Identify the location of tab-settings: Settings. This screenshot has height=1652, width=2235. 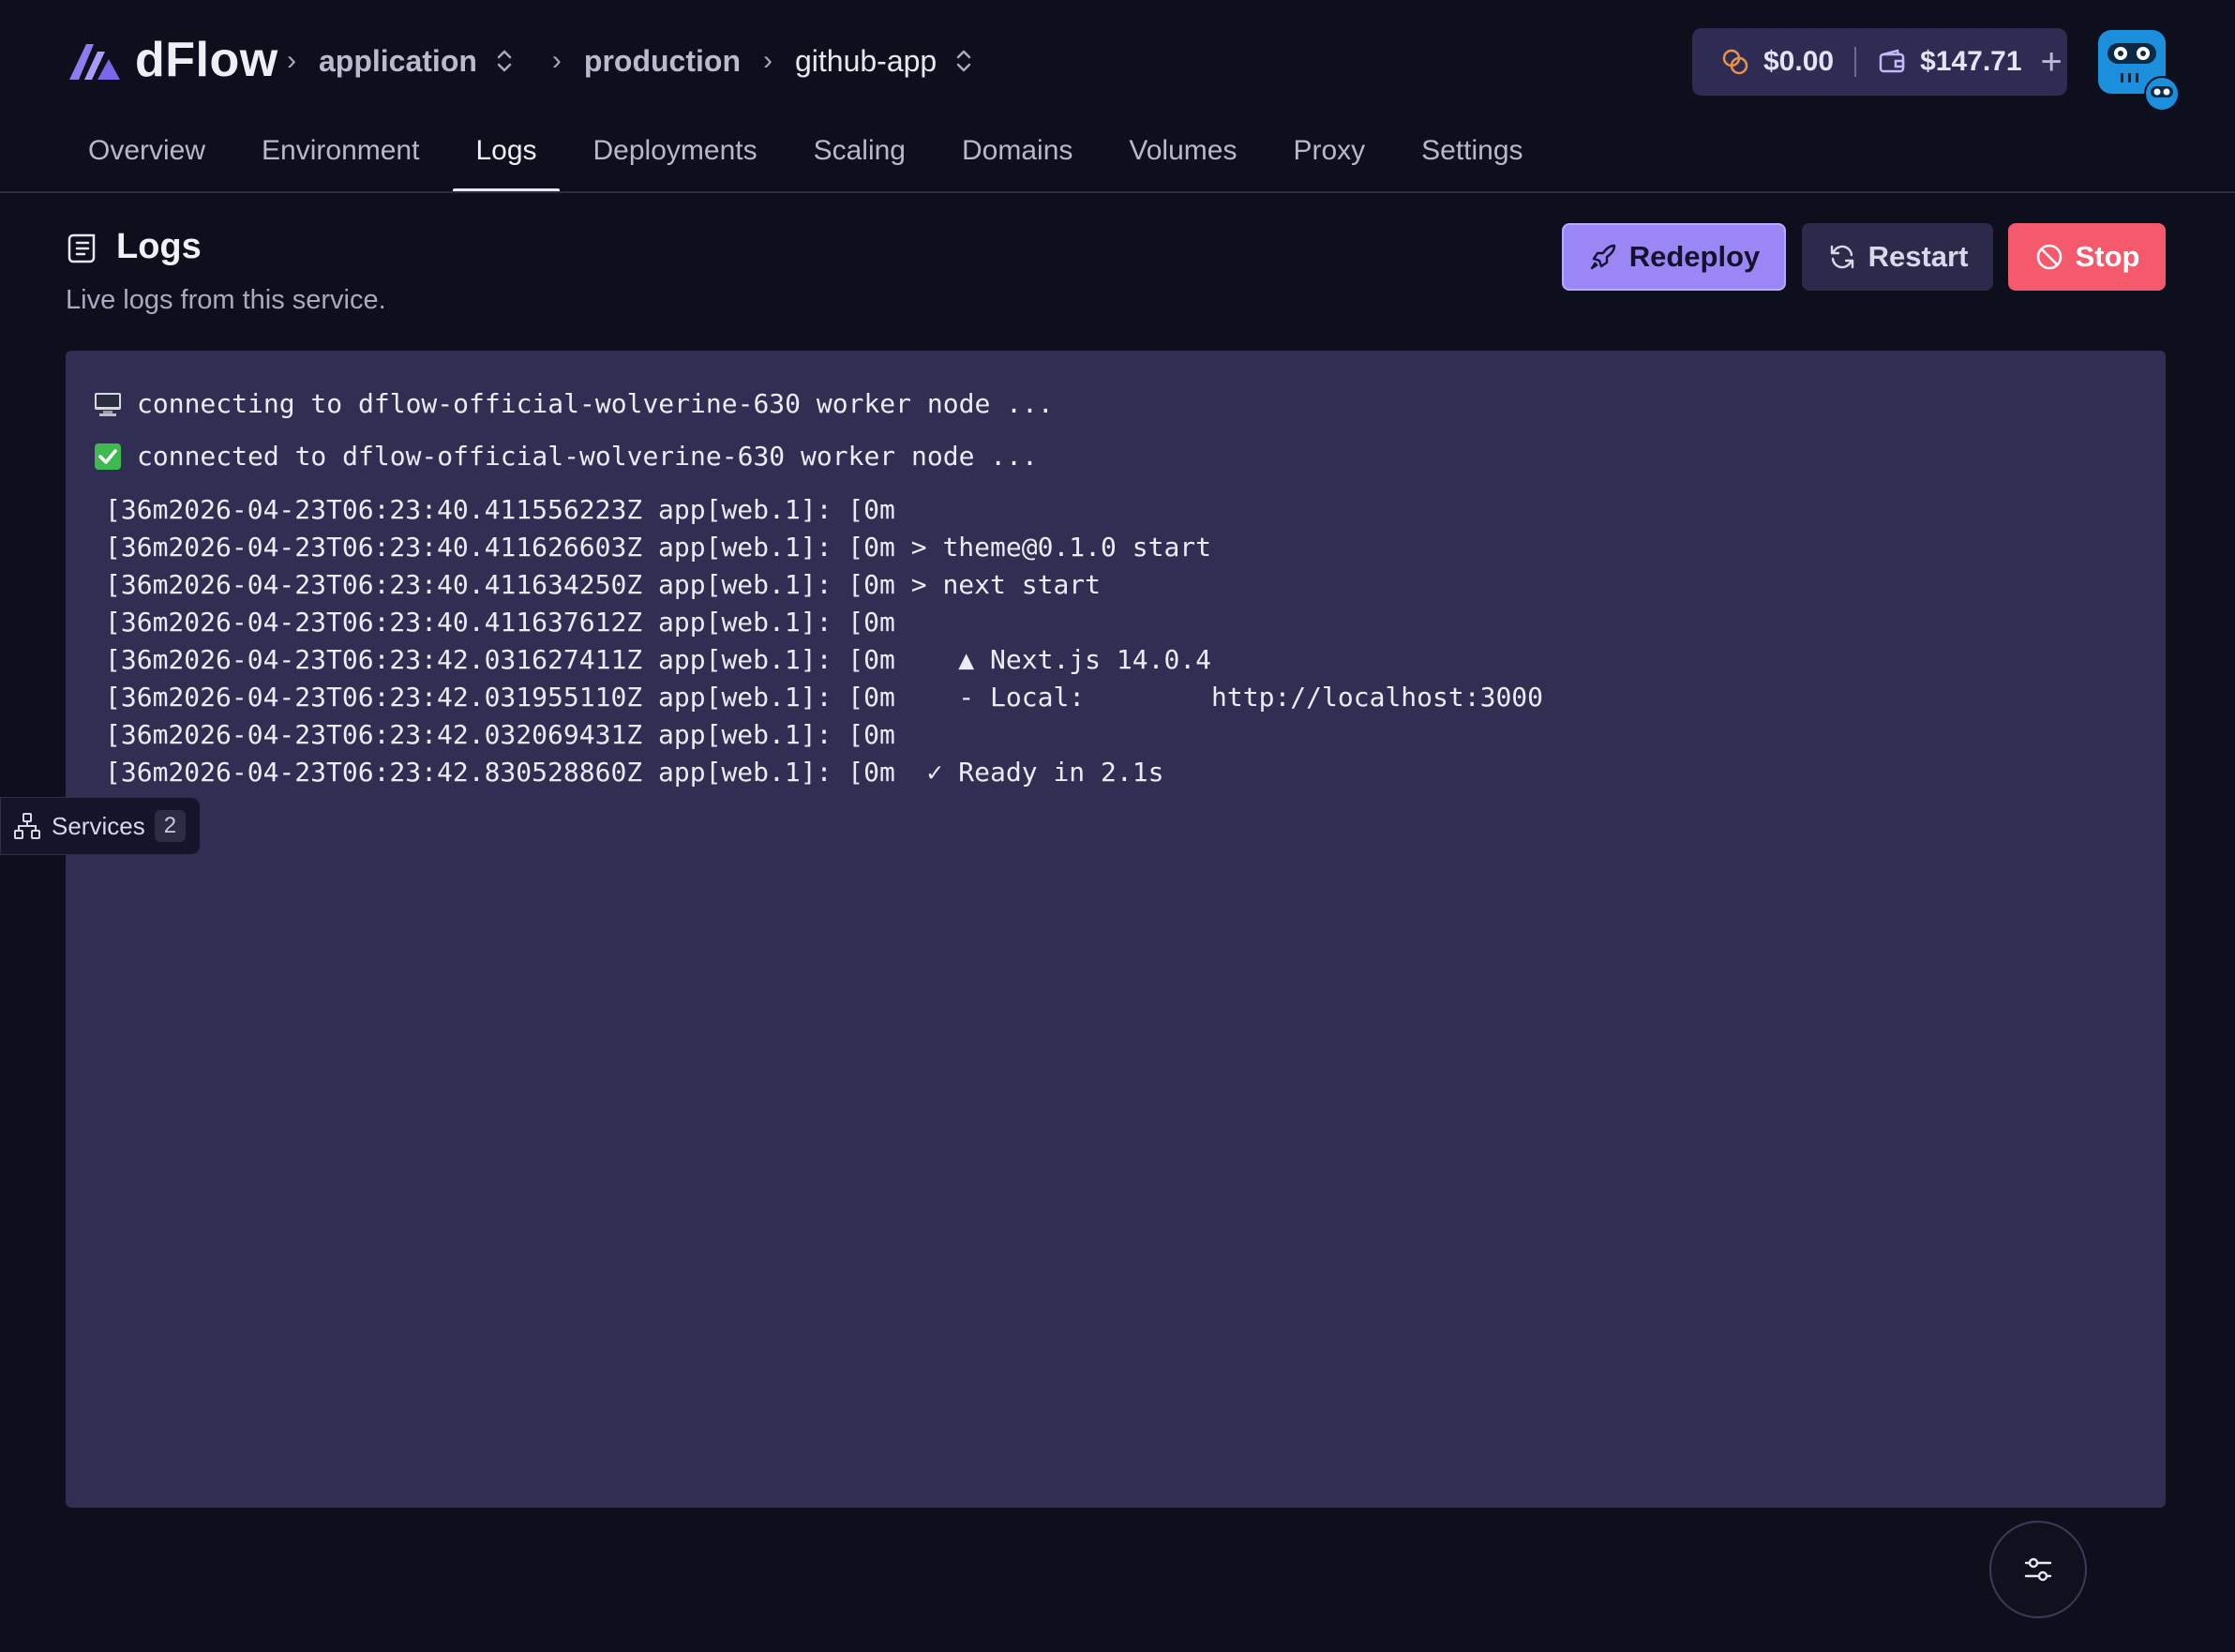
(1472, 157).